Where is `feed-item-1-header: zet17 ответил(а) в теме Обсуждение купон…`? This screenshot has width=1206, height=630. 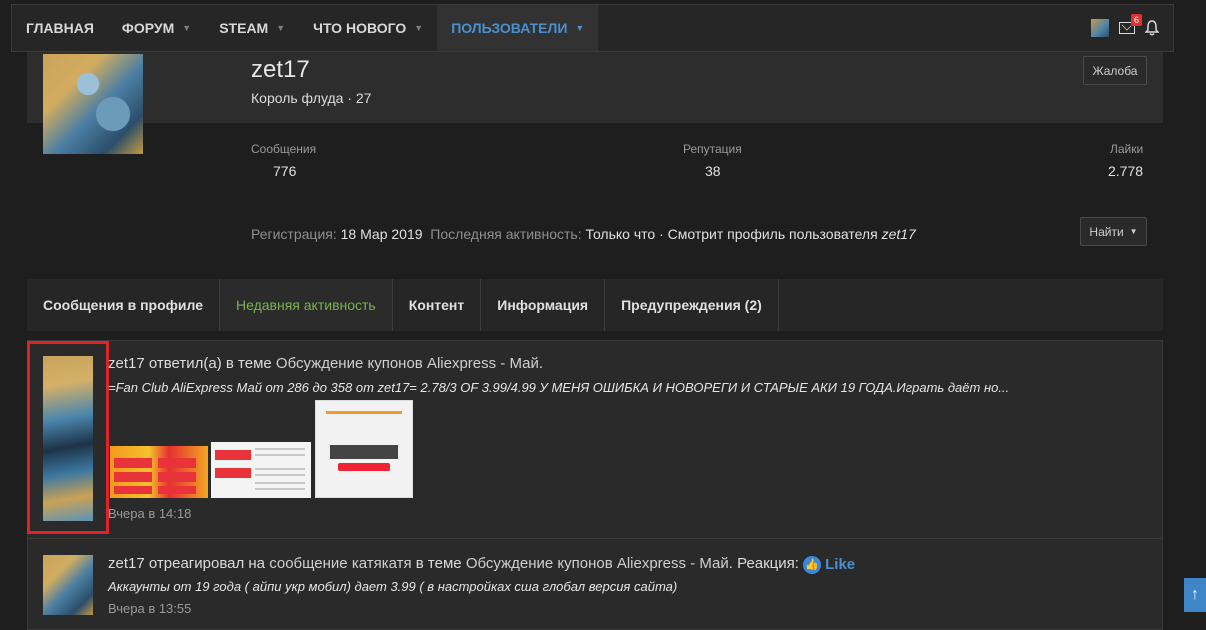 feed-item-1-header: zet17 ответил(а) в теме Обсуждение купон… is located at coordinates (326, 363).